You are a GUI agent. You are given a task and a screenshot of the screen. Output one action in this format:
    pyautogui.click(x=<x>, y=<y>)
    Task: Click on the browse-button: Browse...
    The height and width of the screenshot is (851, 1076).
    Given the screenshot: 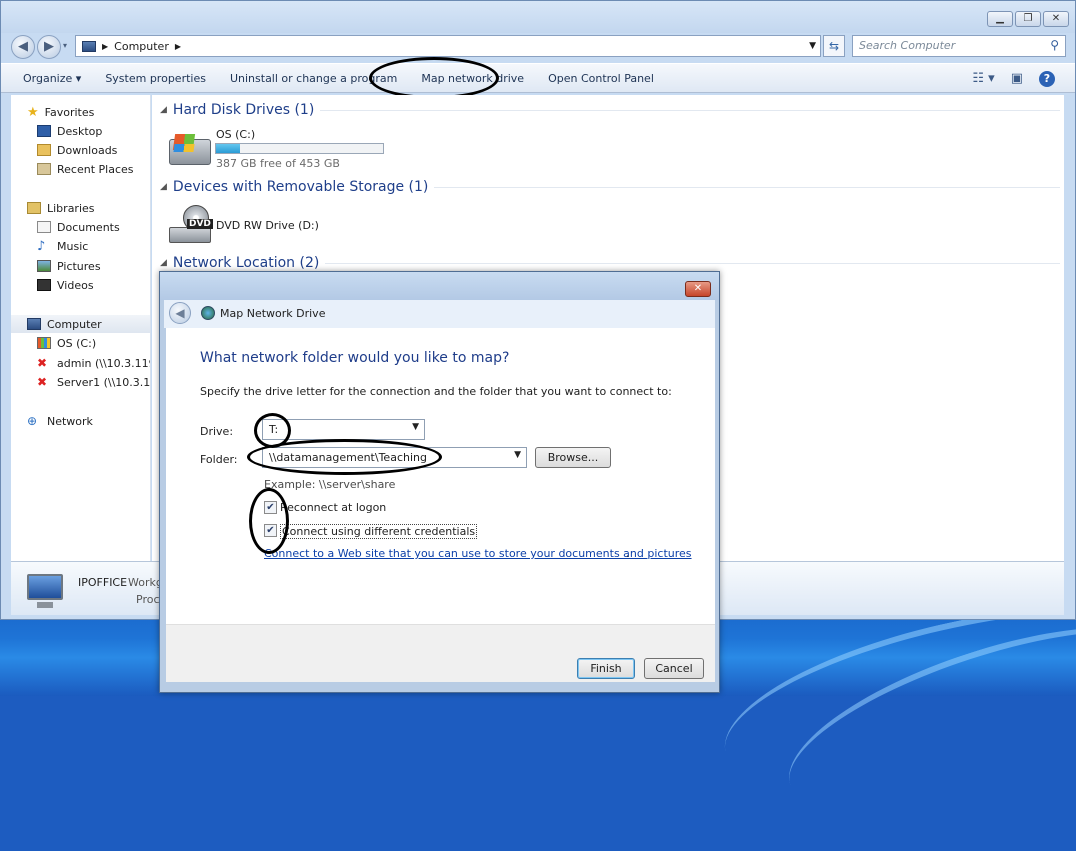 What is the action you would take?
    pyautogui.click(x=573, y=457)
    